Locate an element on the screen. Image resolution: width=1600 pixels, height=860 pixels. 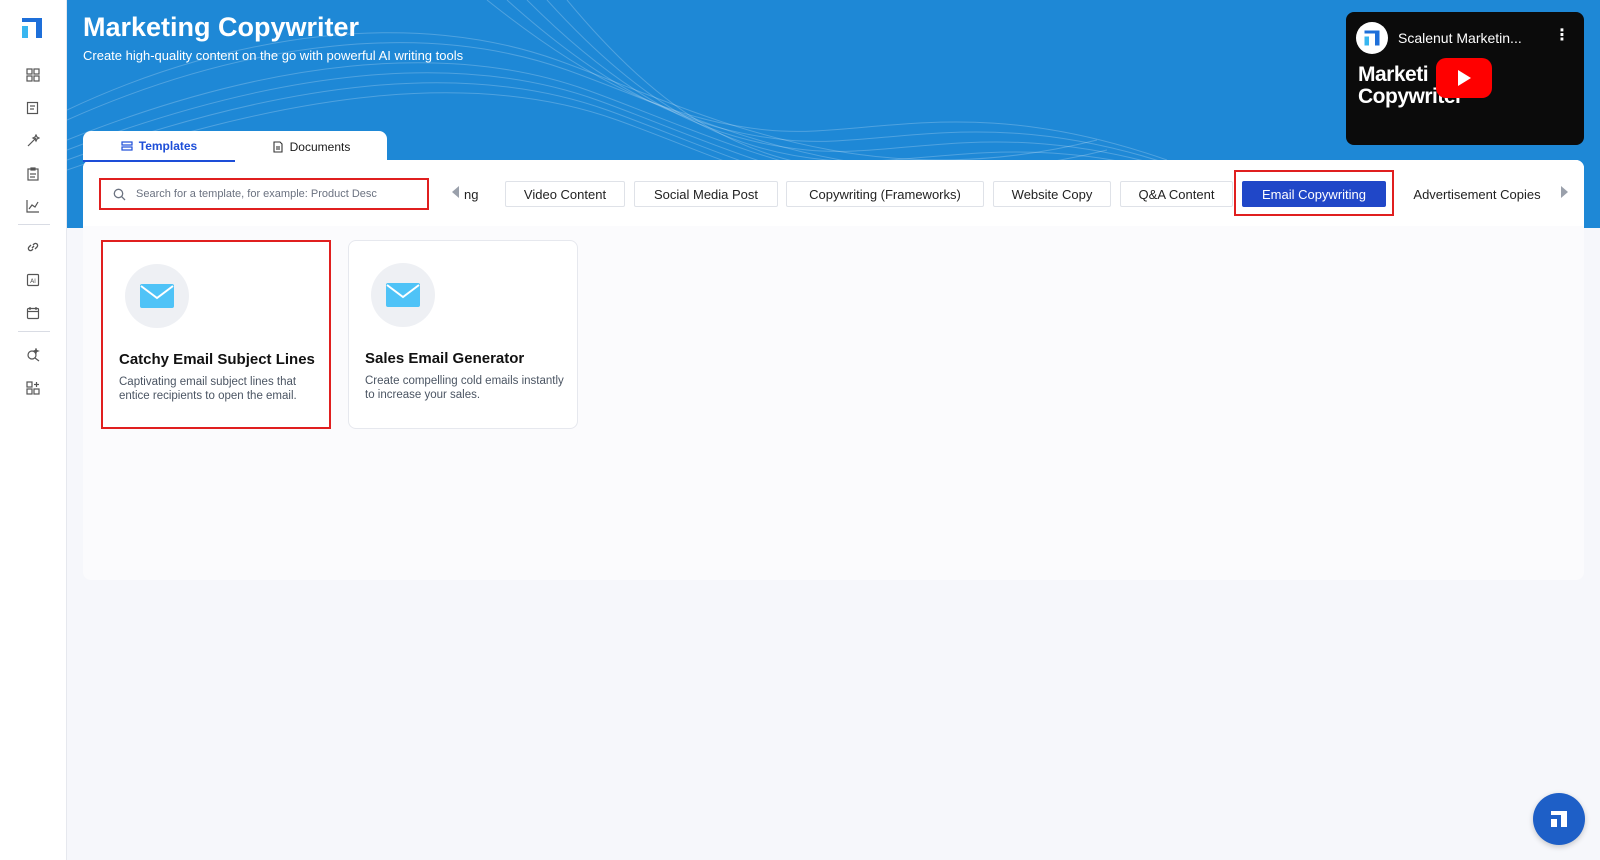
svg-text: AI is located at coordinates (33, 281).